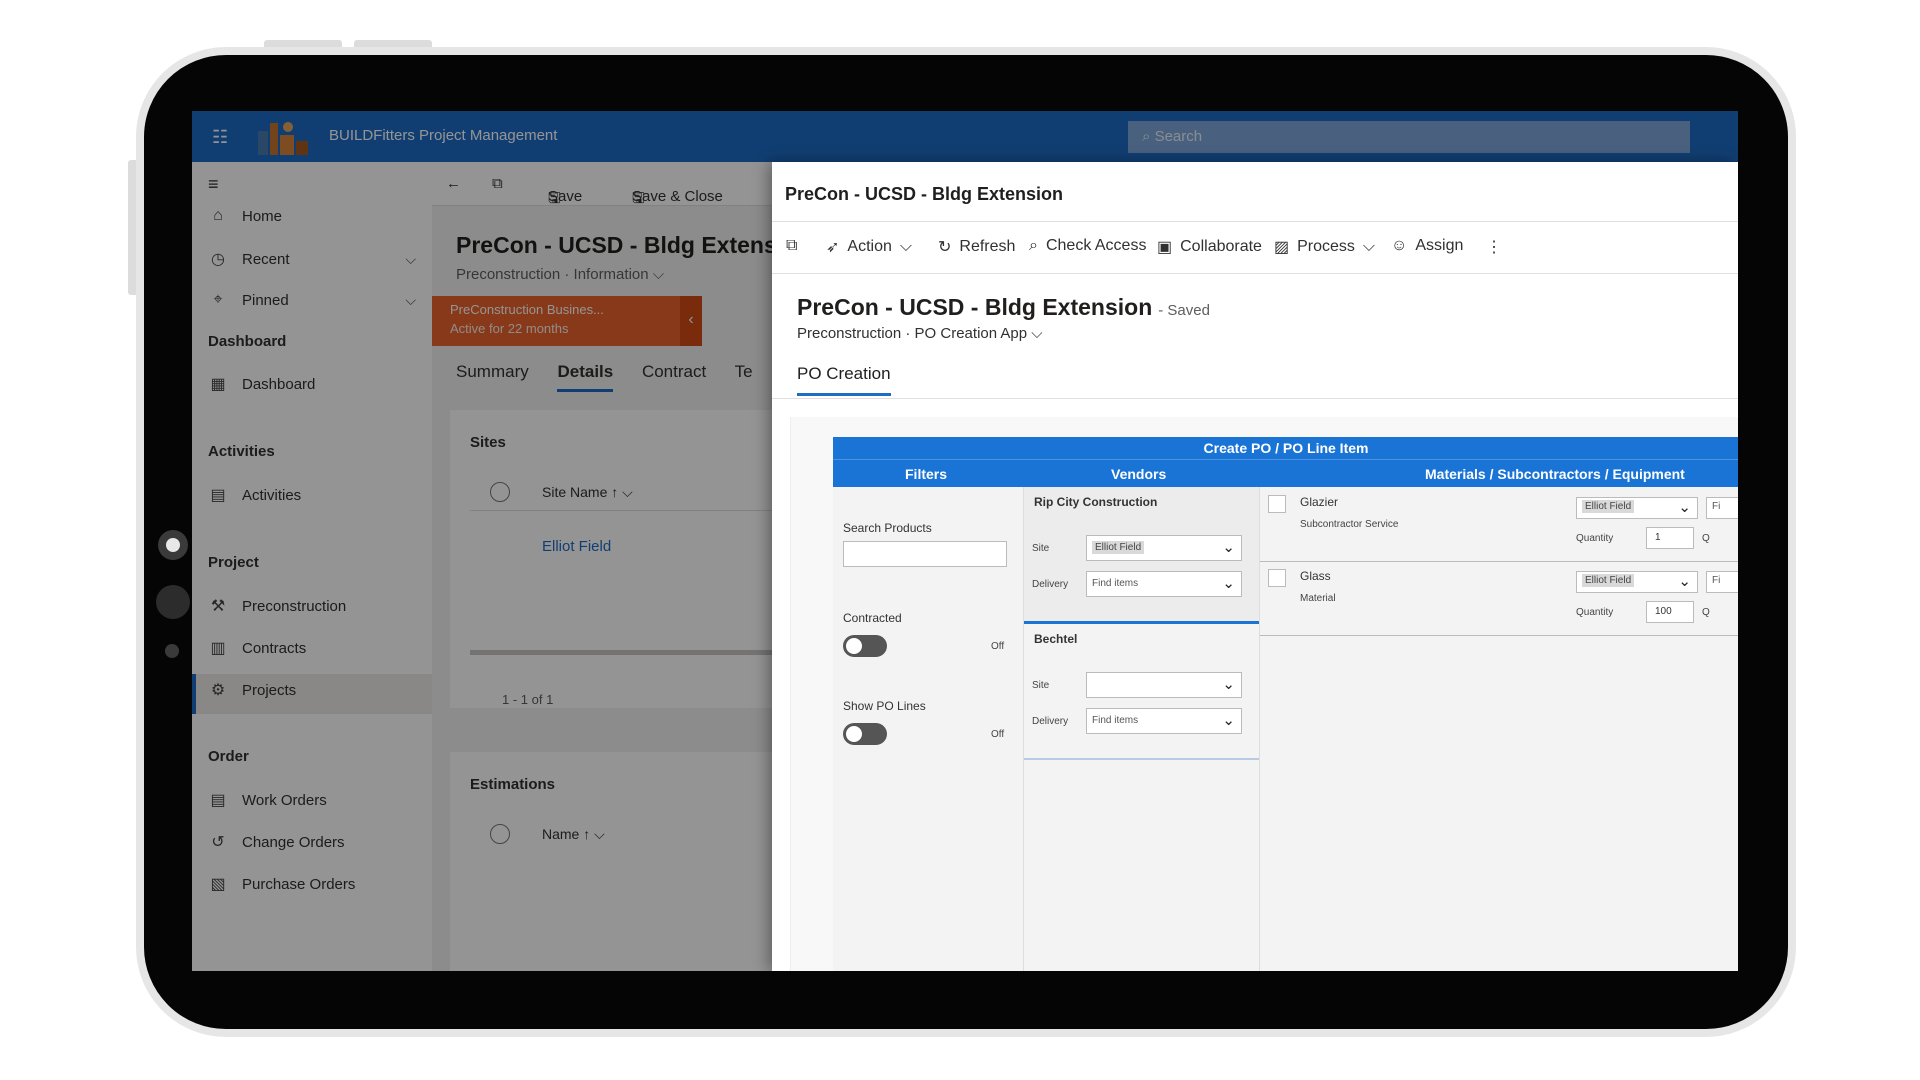 The height and width of the screenshot is (1080, 1920). What do you see at coordinates (565, 196) in the screenshot?
I see `save-label: Save` at bounding box center [565, 196].